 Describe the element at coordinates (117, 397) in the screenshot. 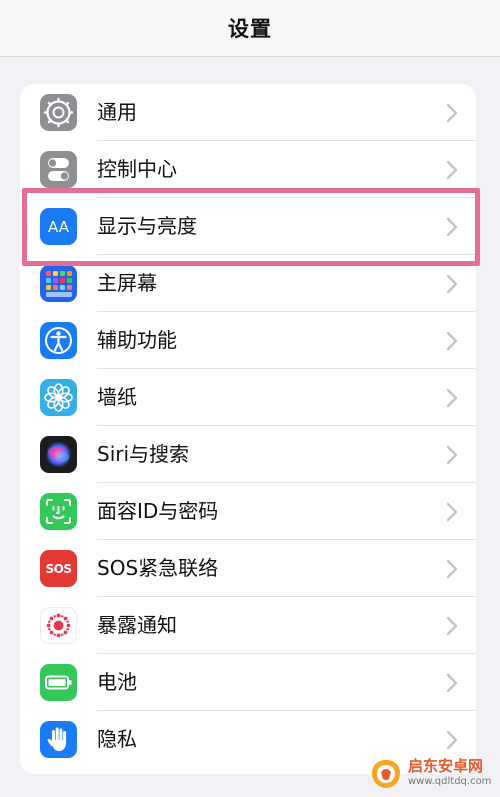

I see `settings-item-label: 墙纸` at that location.